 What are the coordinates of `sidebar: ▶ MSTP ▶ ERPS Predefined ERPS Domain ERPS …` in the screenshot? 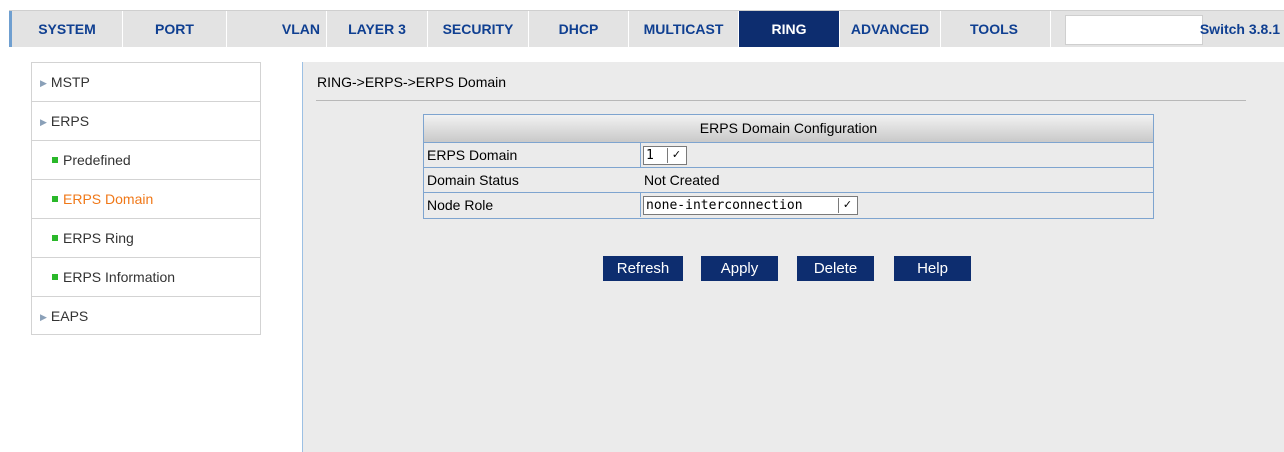 It's located at (146, 198).